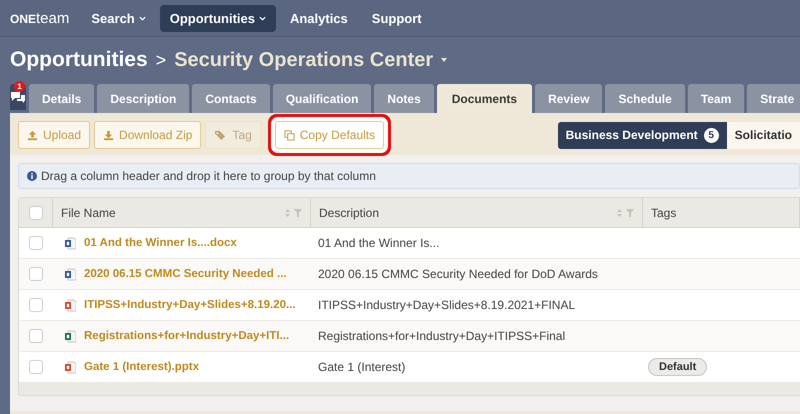  Describe the element at coordinates (447, 305) in the screenshot. I see `table-cell: ITIPSS+Industry+Day+Slides+8.19.2021+FINAL` at that location.